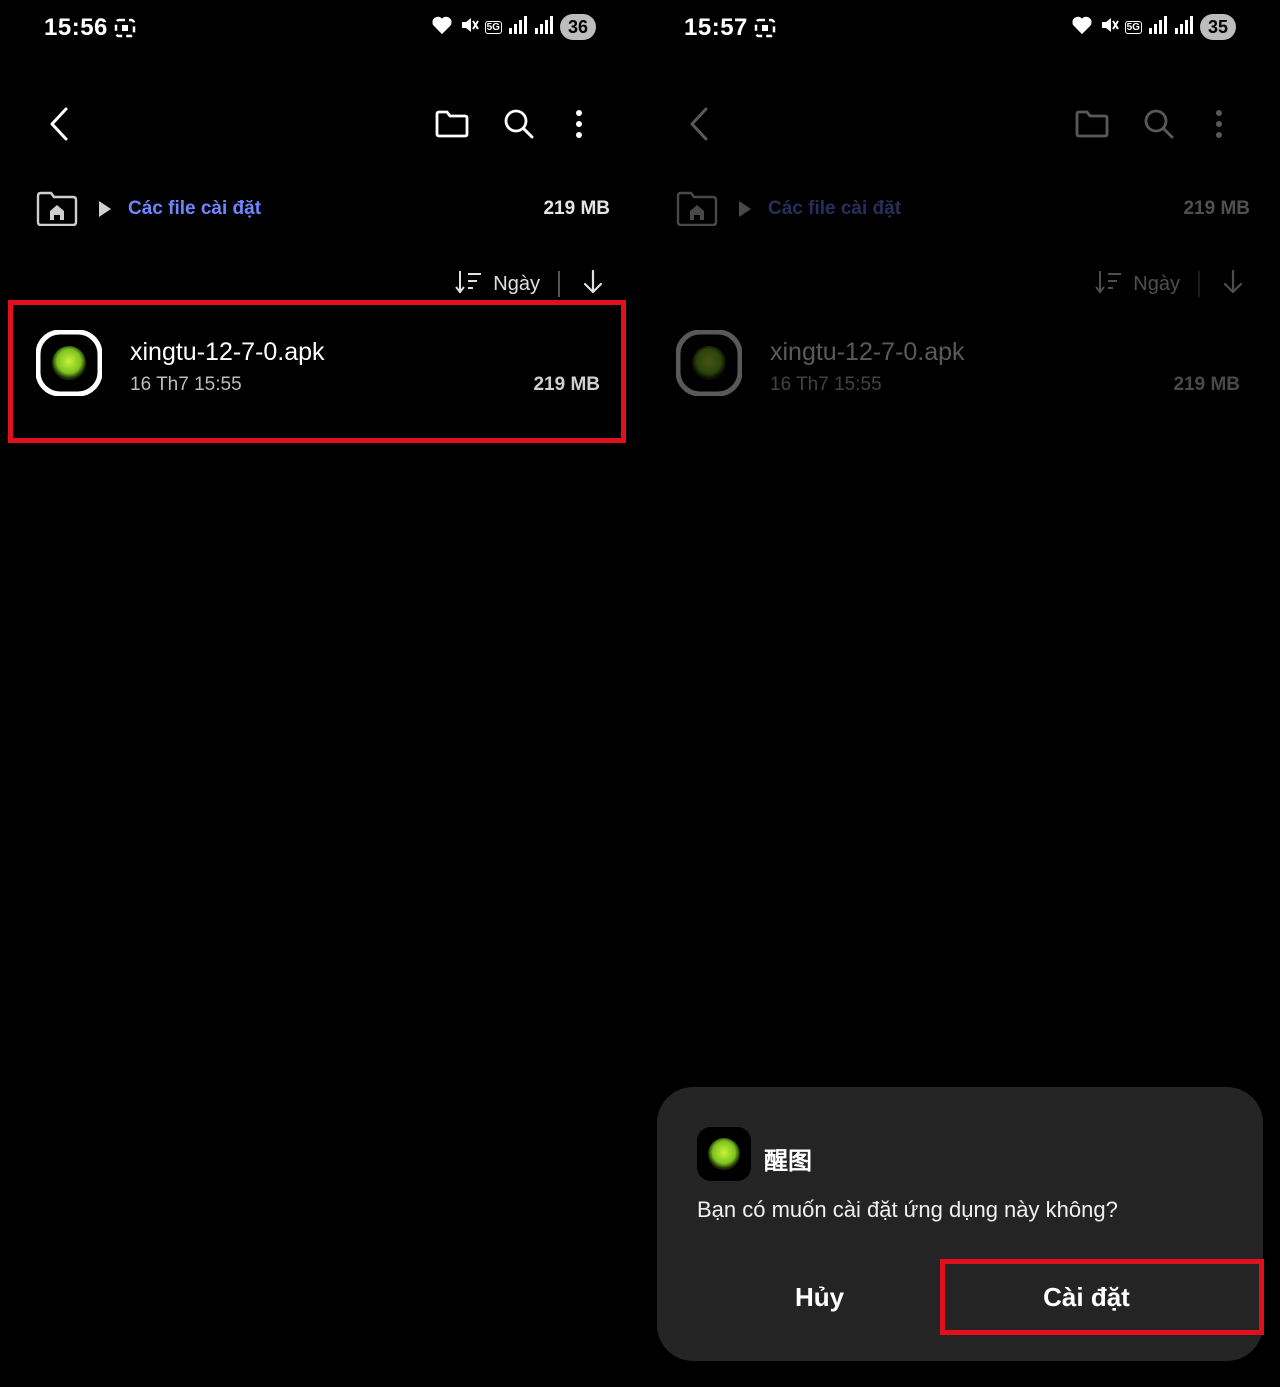 The width and height of the screenshot is (1280, 1387). I want to click on battery-indicator: 36, so click(577, 27).